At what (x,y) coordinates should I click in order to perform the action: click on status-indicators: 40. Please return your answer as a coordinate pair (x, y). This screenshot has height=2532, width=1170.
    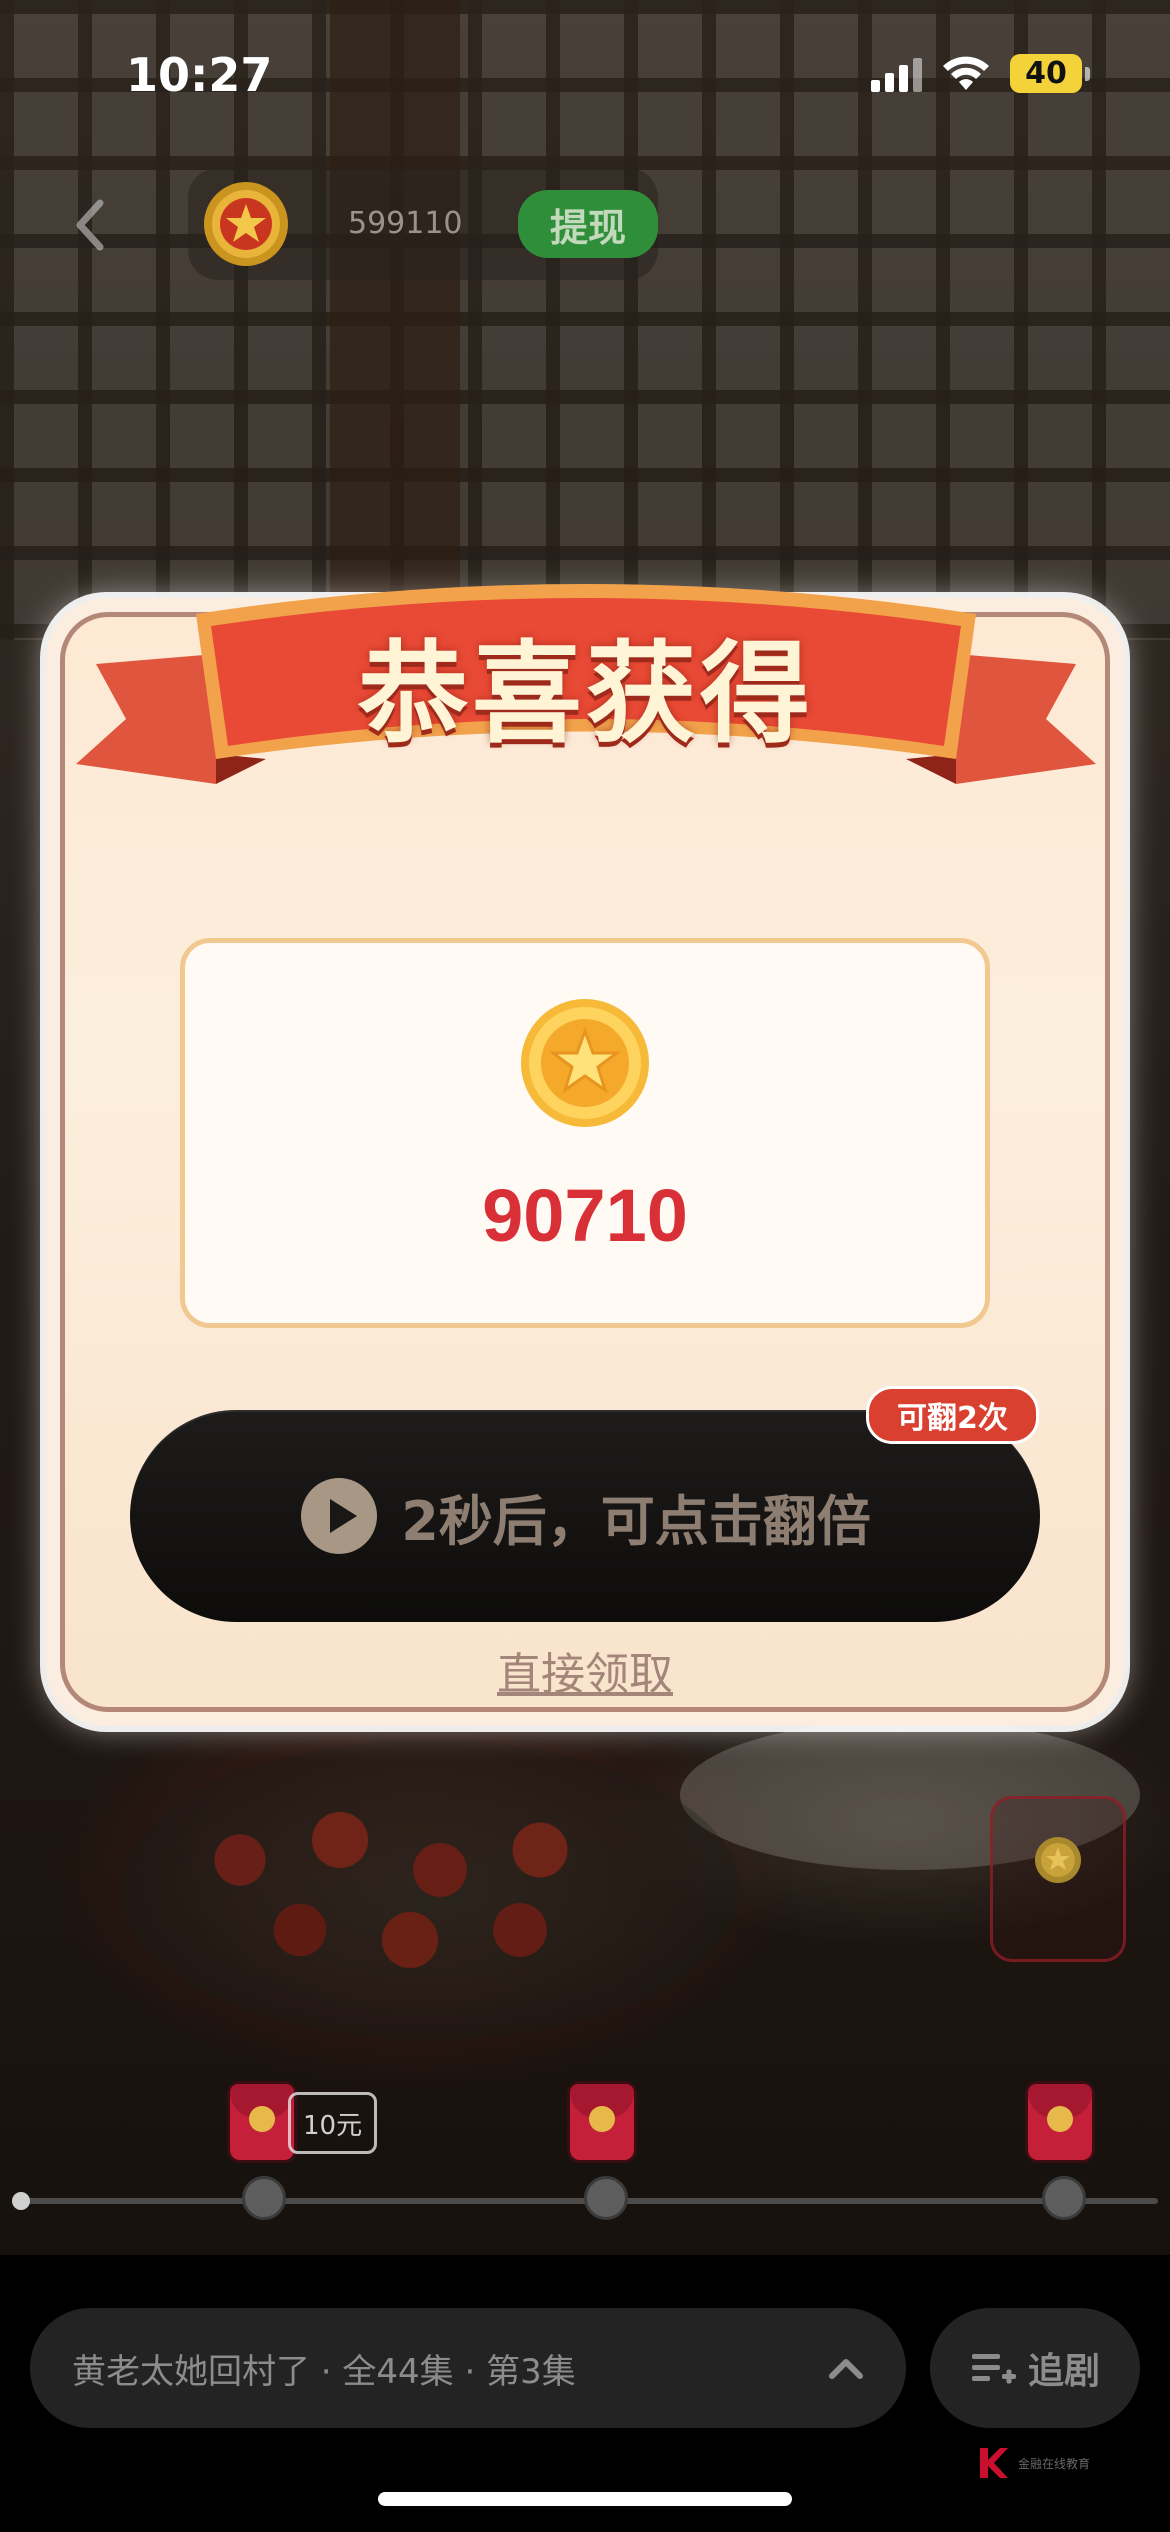
    Looking at the image, I should click on (980, 73).